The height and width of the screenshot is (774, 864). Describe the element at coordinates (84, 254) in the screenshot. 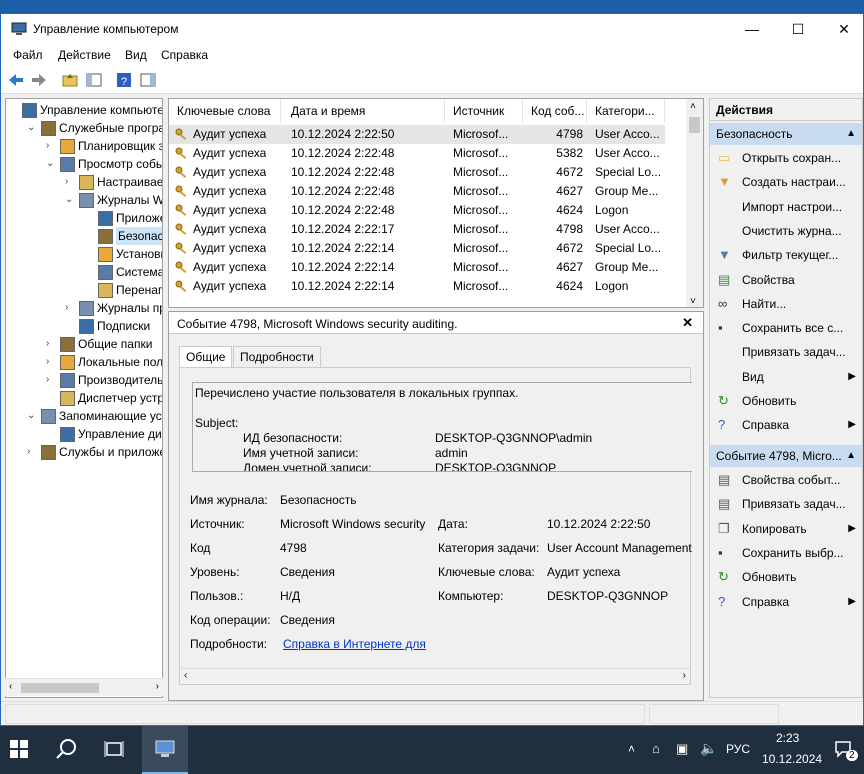

I see `tree-item: Установка` at that location.